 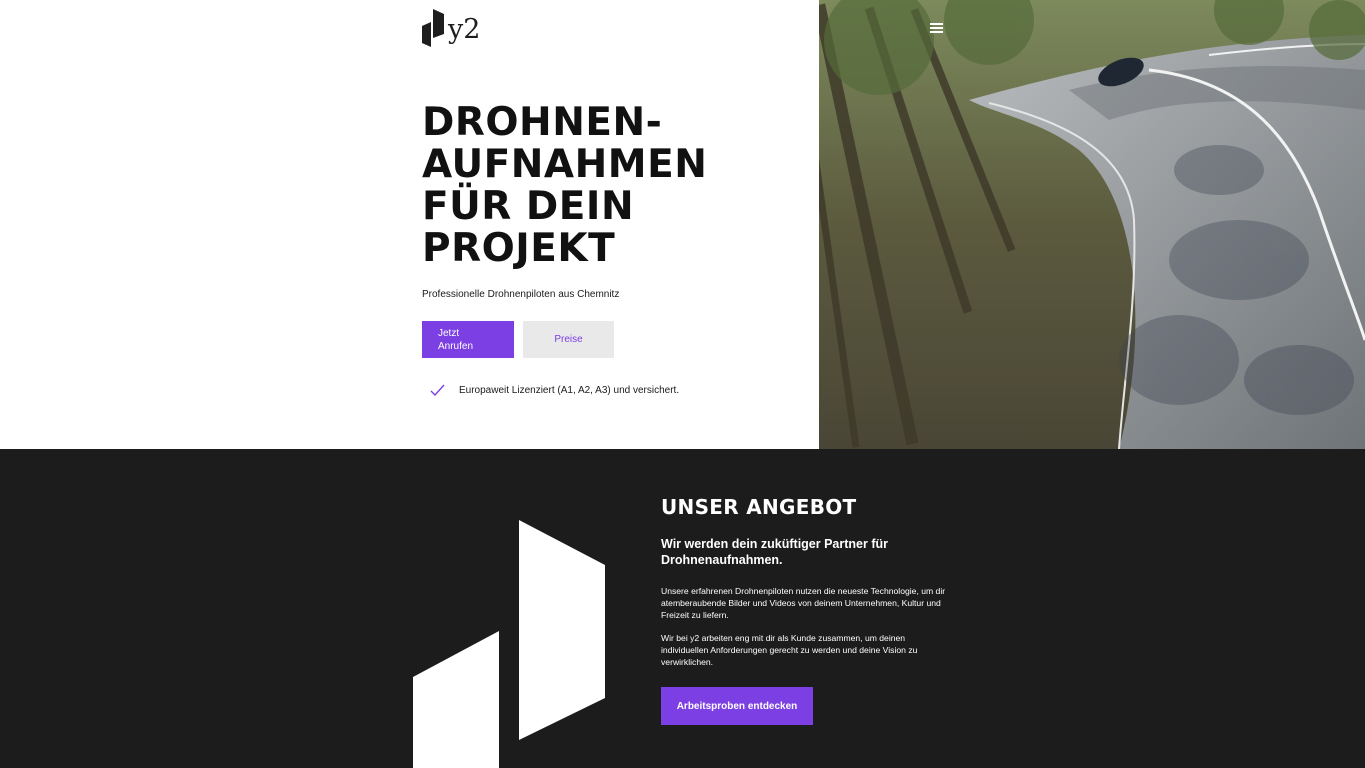 What do you see at coordinates (528, 206) in the screenshot?
I see `hero-title-line: FÜR DEIN` at bounding box center [528, 206].